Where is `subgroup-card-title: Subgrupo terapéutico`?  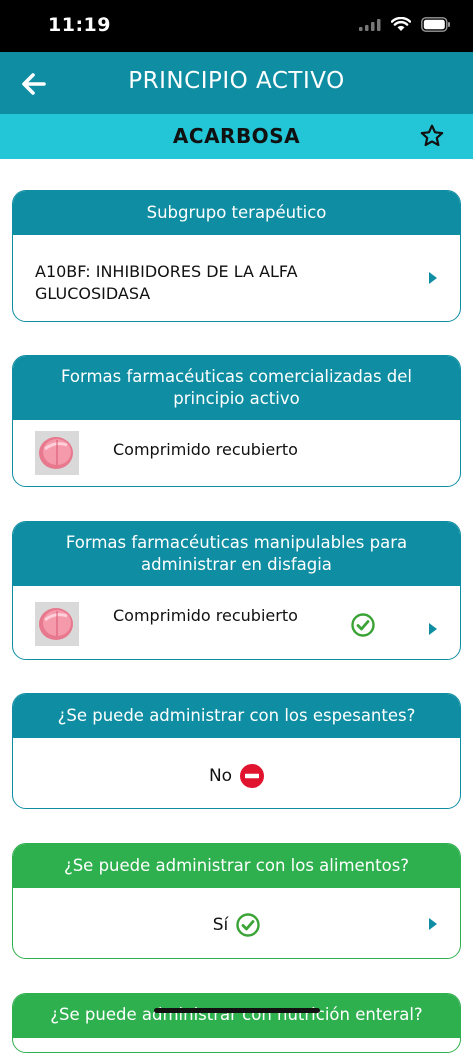 subgroup-card-title: Subgrupo terapéutico is located at coordinates (236, 212).